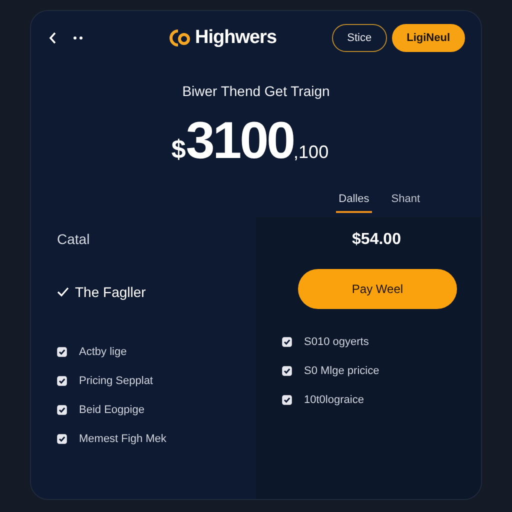  Describe the element at coordinates (110, 292) in the screenshot. I see `plan-name: The Fagller` at that location.